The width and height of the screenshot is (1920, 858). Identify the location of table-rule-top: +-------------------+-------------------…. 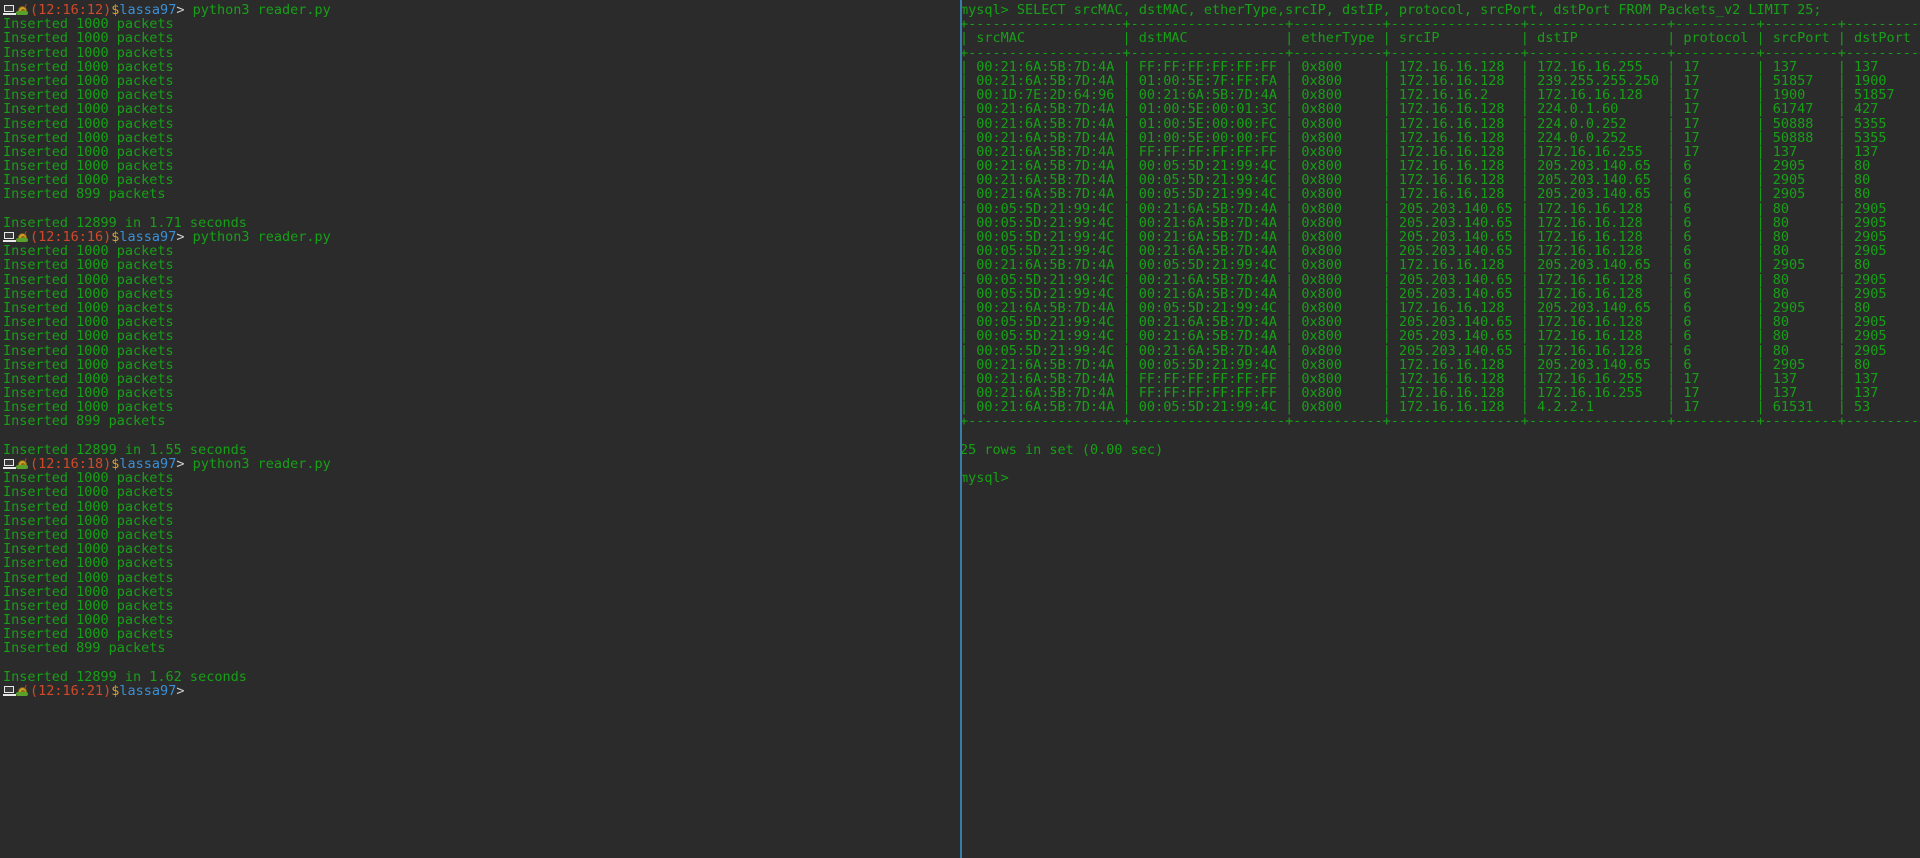
(1440, 24).